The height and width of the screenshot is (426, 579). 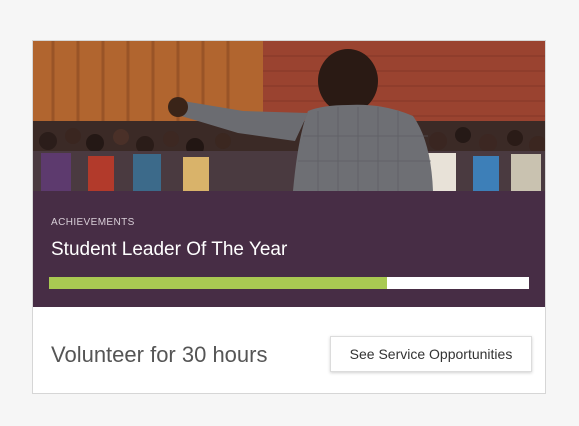 I want to click on achievement-title: Student Leader Of The Year, so click(x=169, y=249).